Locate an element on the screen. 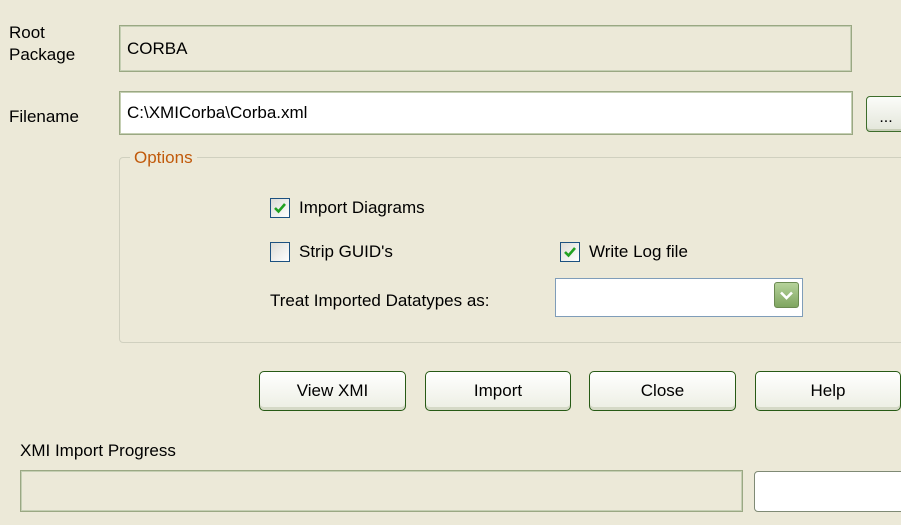  strip-guids-checkbox is located at coordinates (280, 252).